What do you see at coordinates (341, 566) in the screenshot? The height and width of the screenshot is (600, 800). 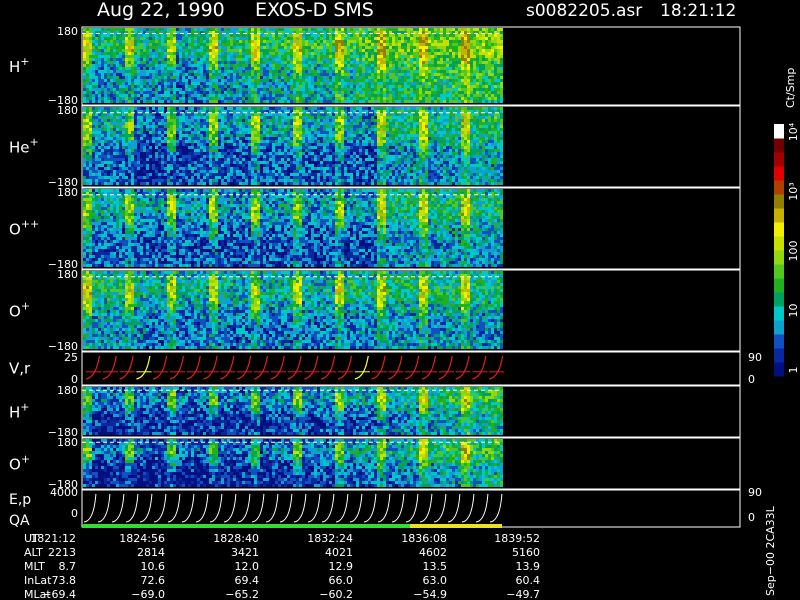 I see `ephemeris-value: 12.9` at bounding box center [341, 566].